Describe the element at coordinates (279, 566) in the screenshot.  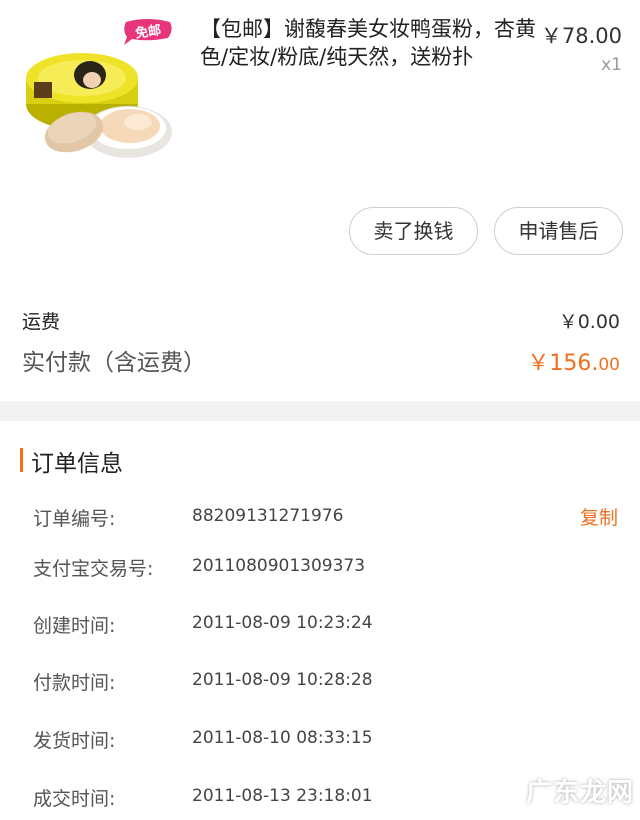
I see `alipay-trade-no-value: 2011080901309373` at that location.